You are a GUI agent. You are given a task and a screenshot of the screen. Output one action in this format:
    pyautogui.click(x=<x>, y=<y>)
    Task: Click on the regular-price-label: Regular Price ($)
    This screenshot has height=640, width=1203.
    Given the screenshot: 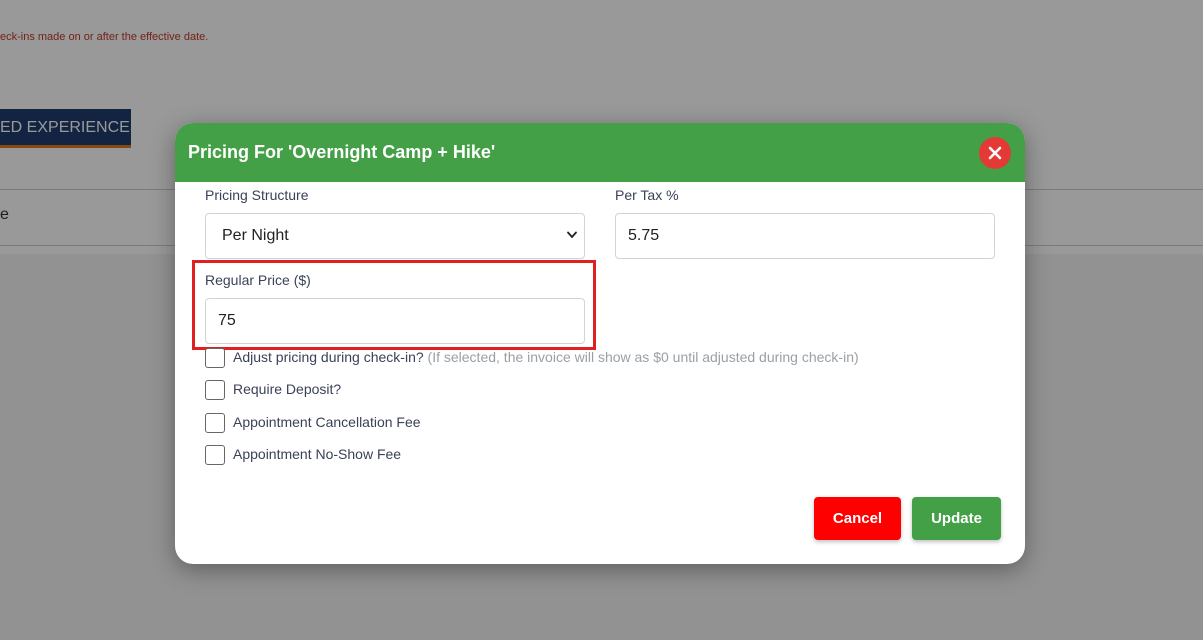 What is the action you would take?
    pyautogui.click(x=258, y=280)
    